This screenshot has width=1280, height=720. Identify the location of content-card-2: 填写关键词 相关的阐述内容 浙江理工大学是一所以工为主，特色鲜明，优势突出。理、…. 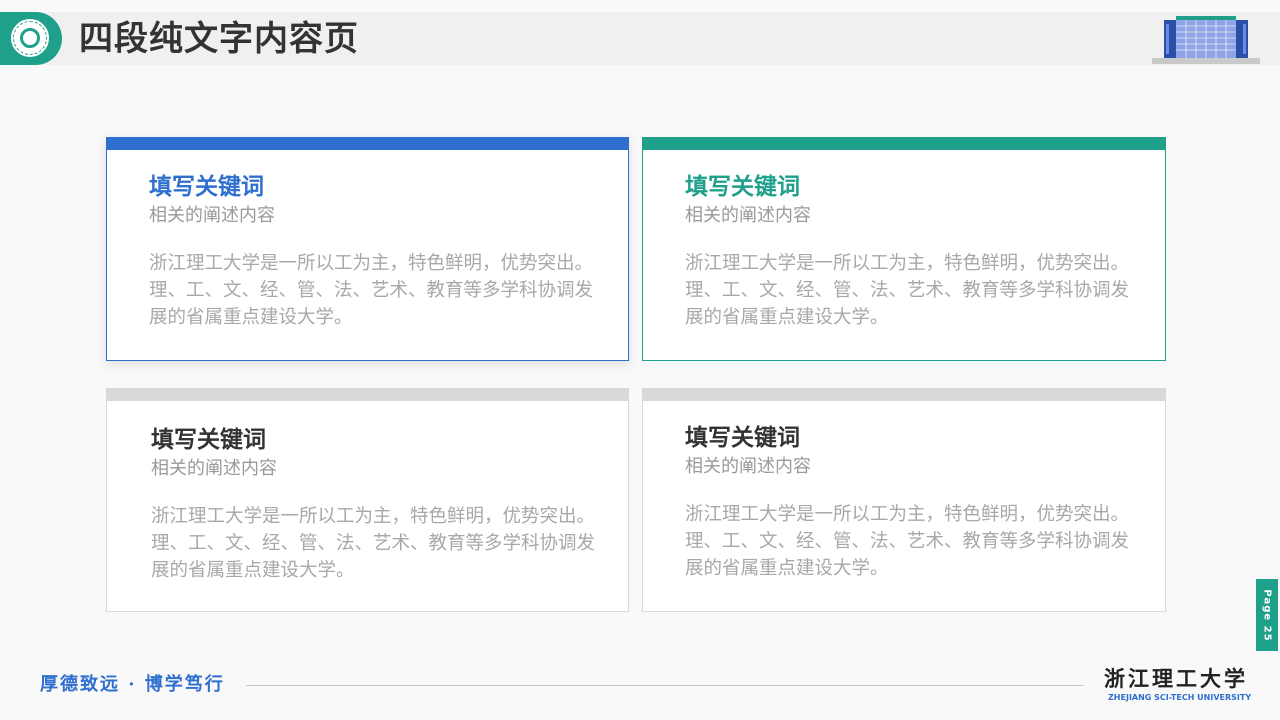
(904, 249).